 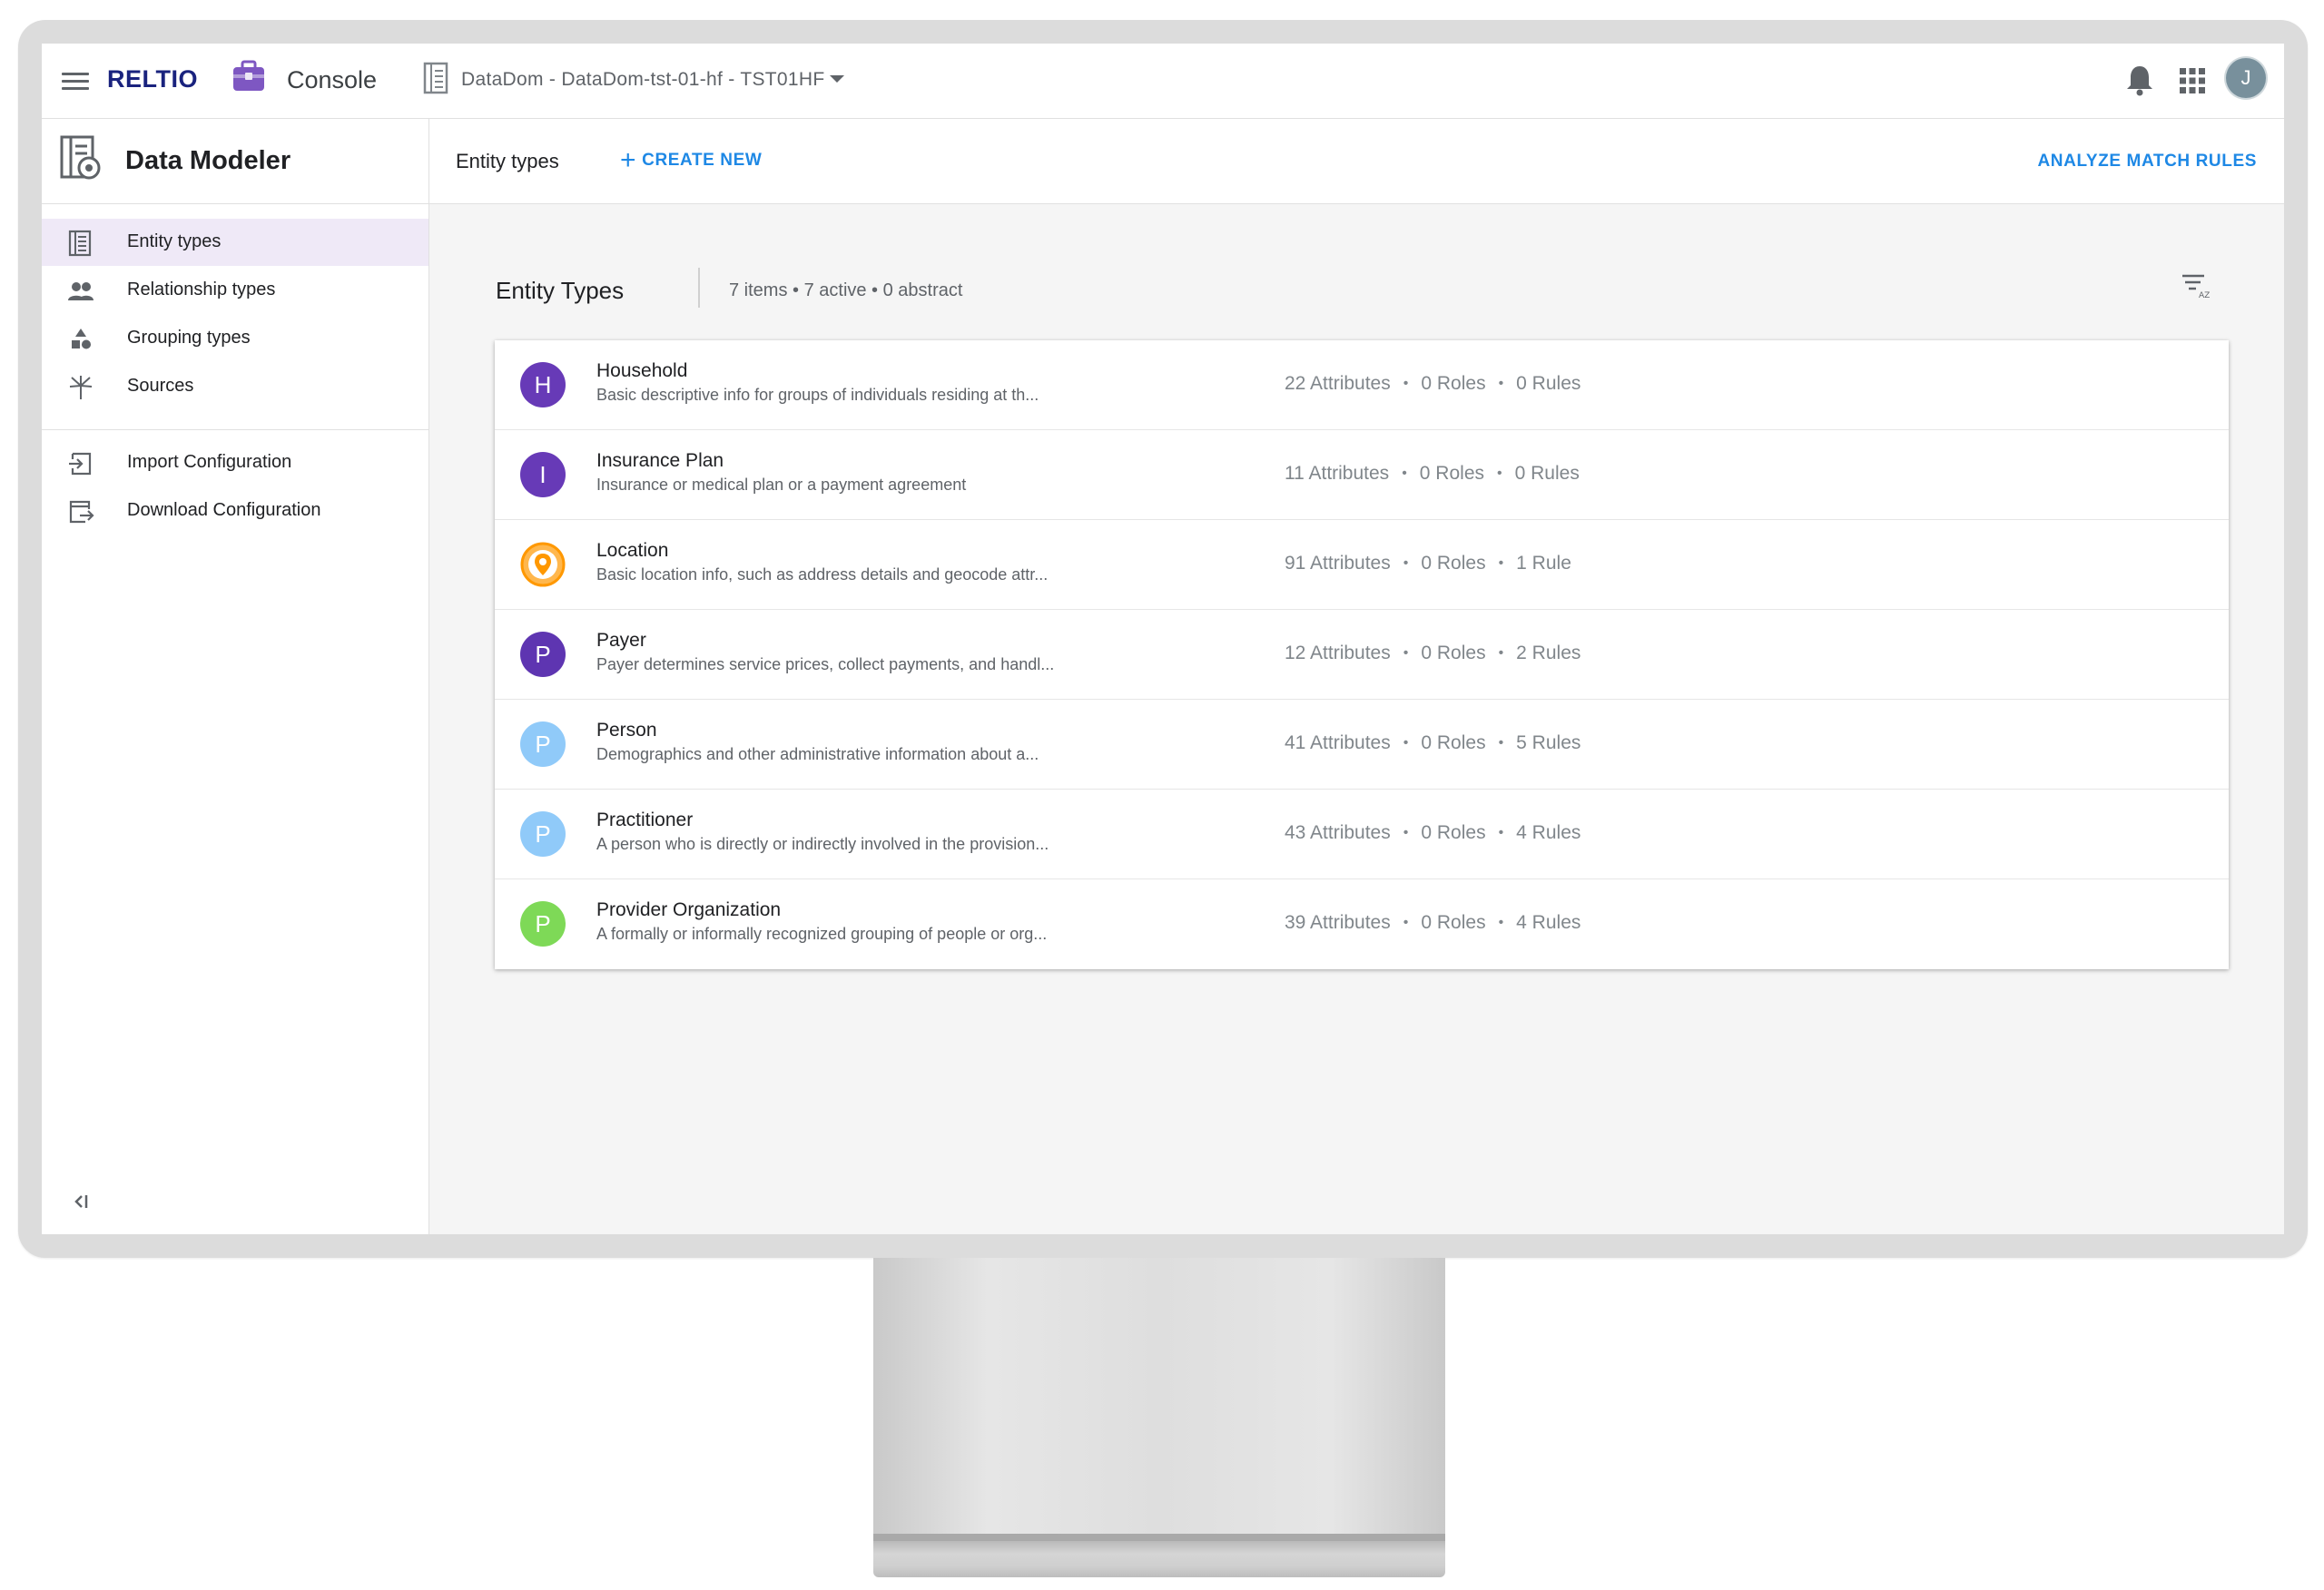 What do you see at coordinates (543, 564) in the screenshot?
I see `location-pin-icon` at bounding box center [543, 564].